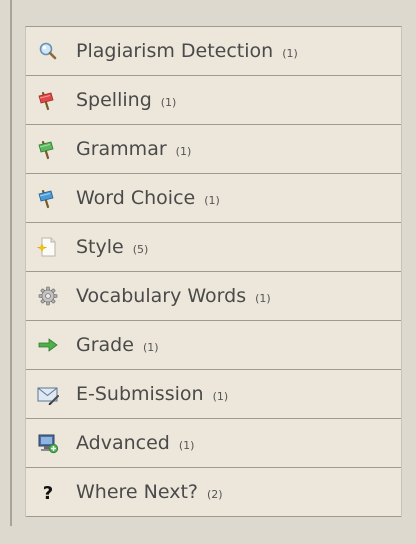 The width and height of the screenshot is (416, 544). What do you see at coordinates (213, 443) in the screenshot?
I see `menu-item-advanced: Advanced (1)` at bounding box center [213, 443].